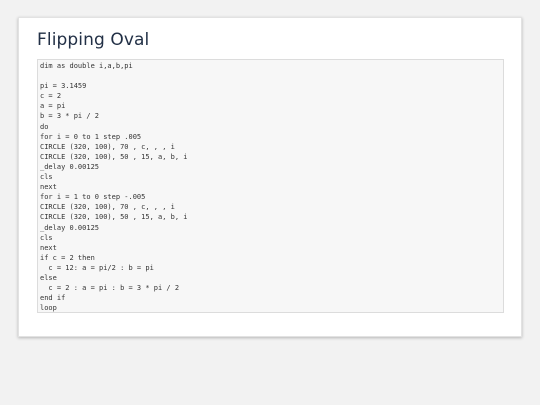 Image resolution: width=540 pixels, height=405 pixels. I want to click on code-line: a = pi, so click(53, 106).